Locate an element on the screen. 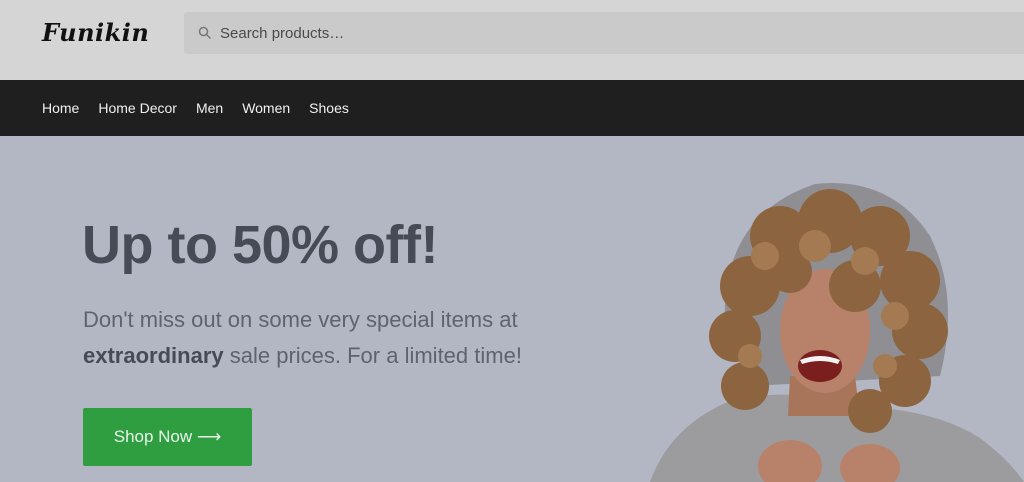  nav-item-home: Home is located at coordinates (60, 108).